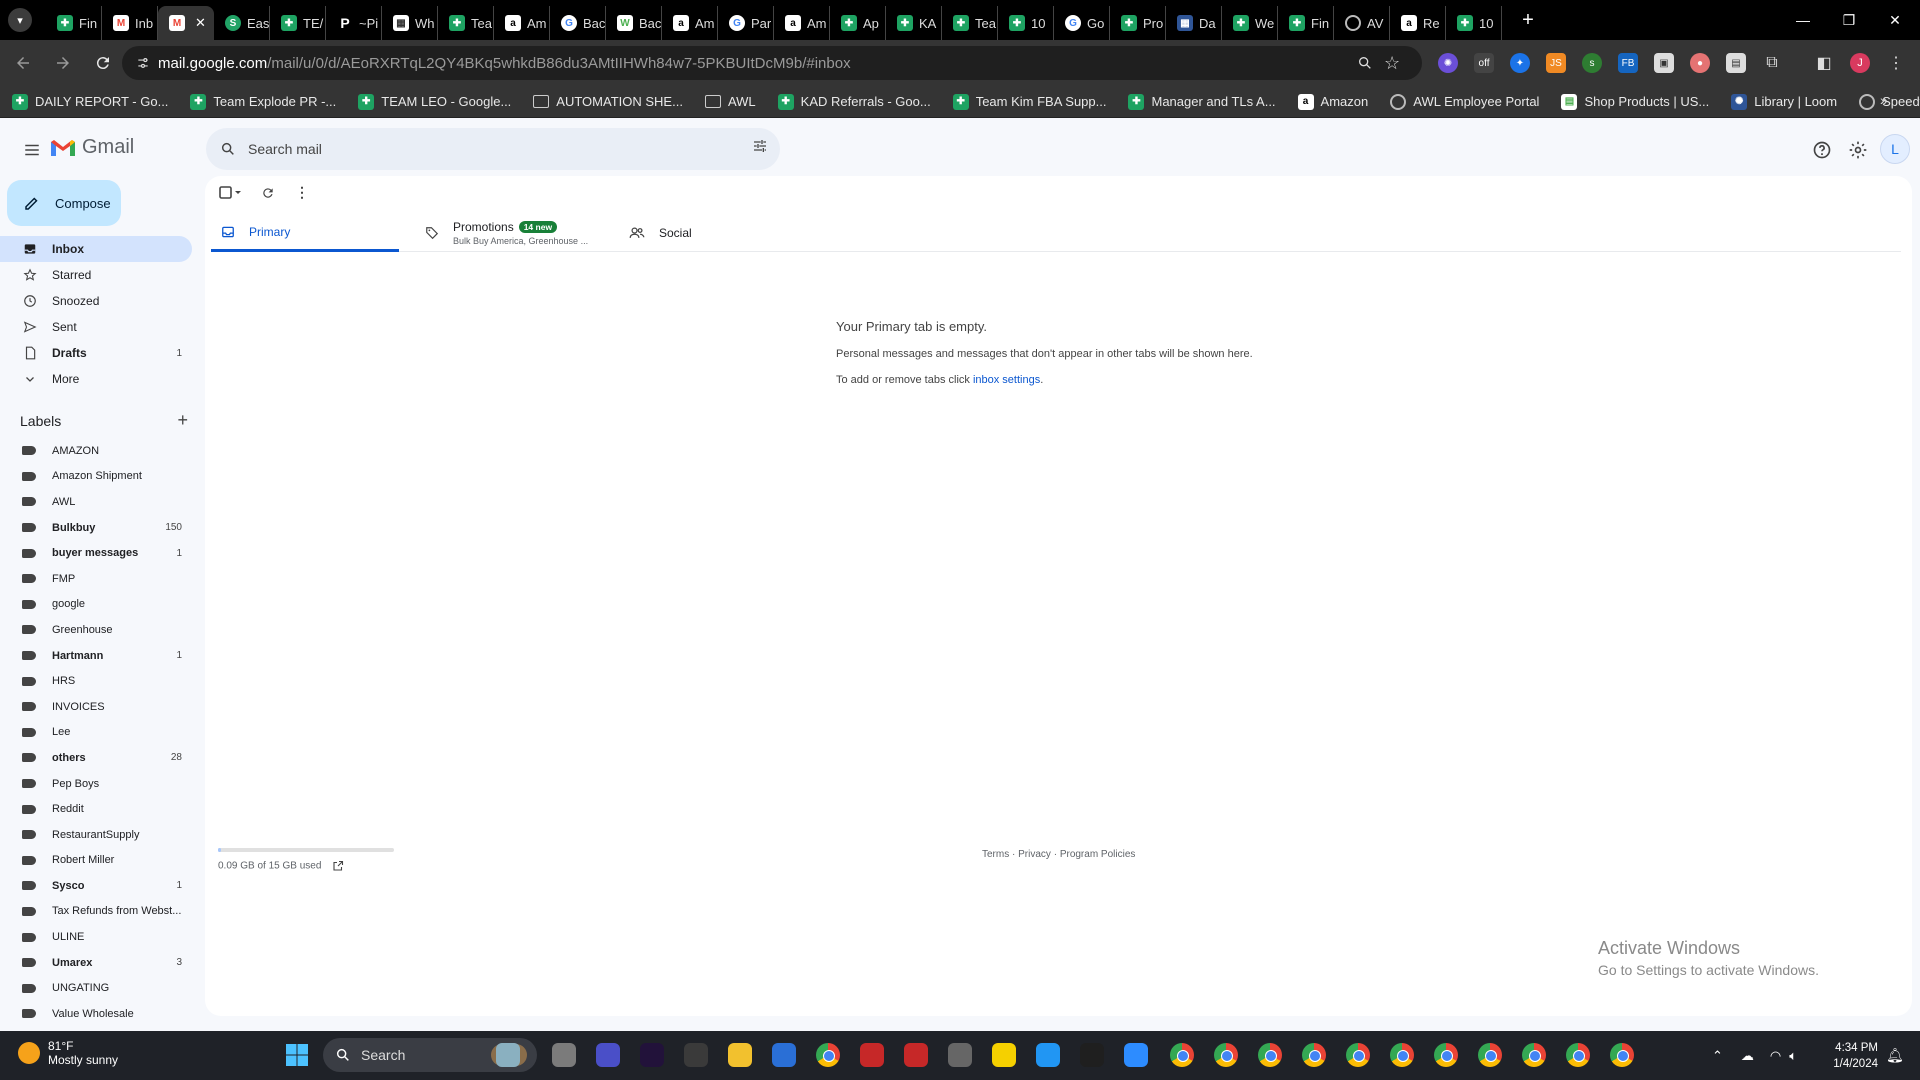  What do you see at coordinates (96, 835) in the screenshot?
I see `label-item: RestaurantSupply` at bounding box center [96, 835].